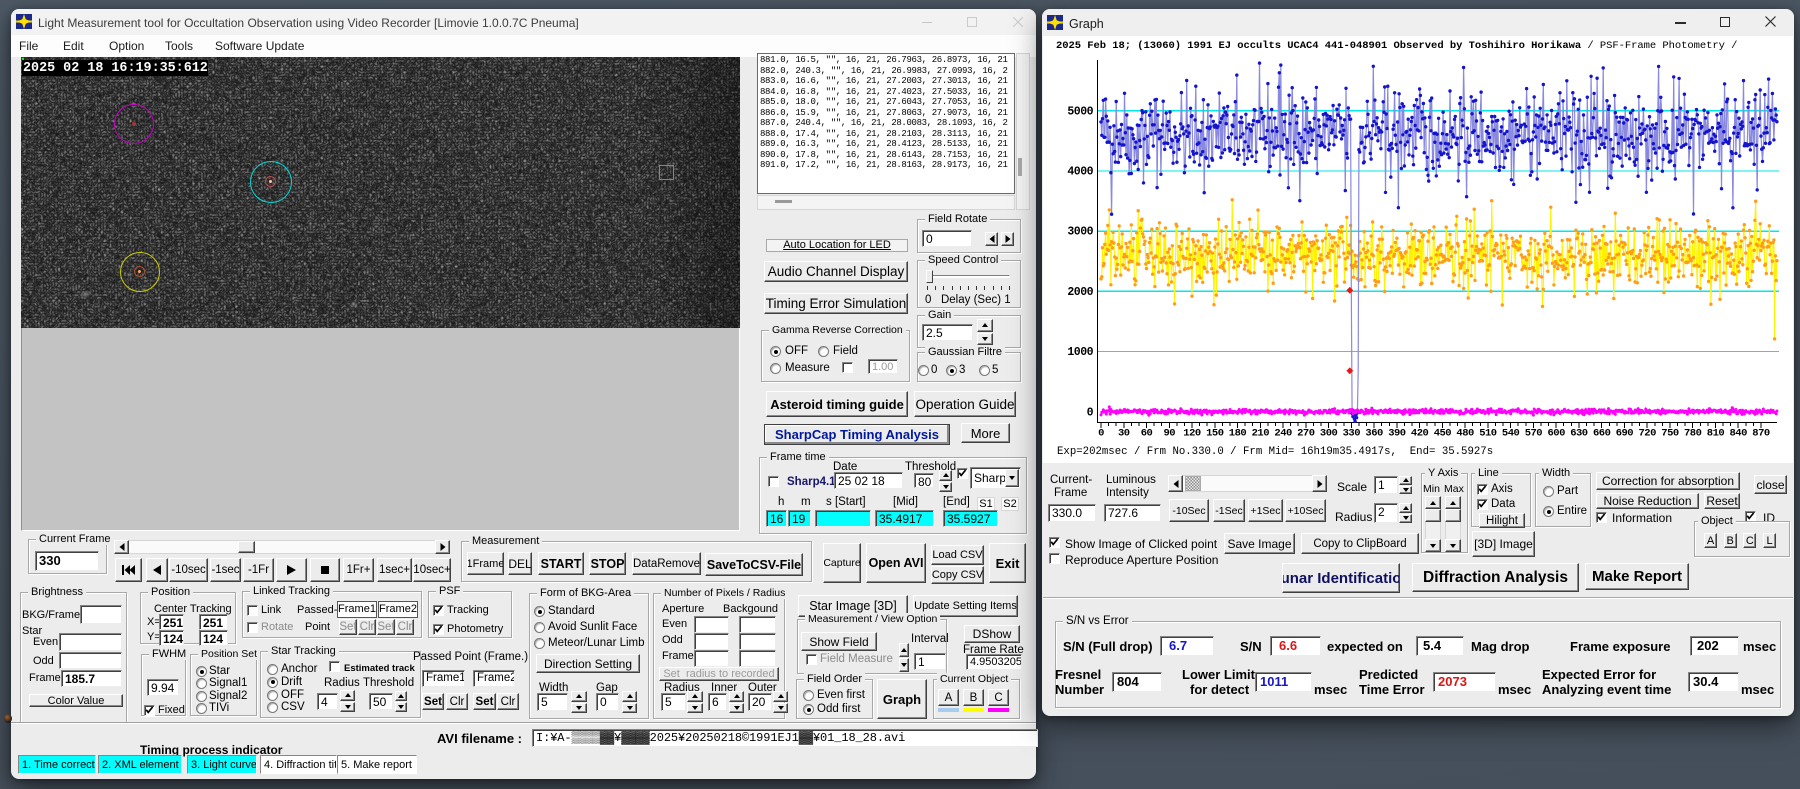 The image size is (1800, 789). Describe the element at coordinates (1238, 434) in the screenshot. I see `svg-text: 180` at that location.